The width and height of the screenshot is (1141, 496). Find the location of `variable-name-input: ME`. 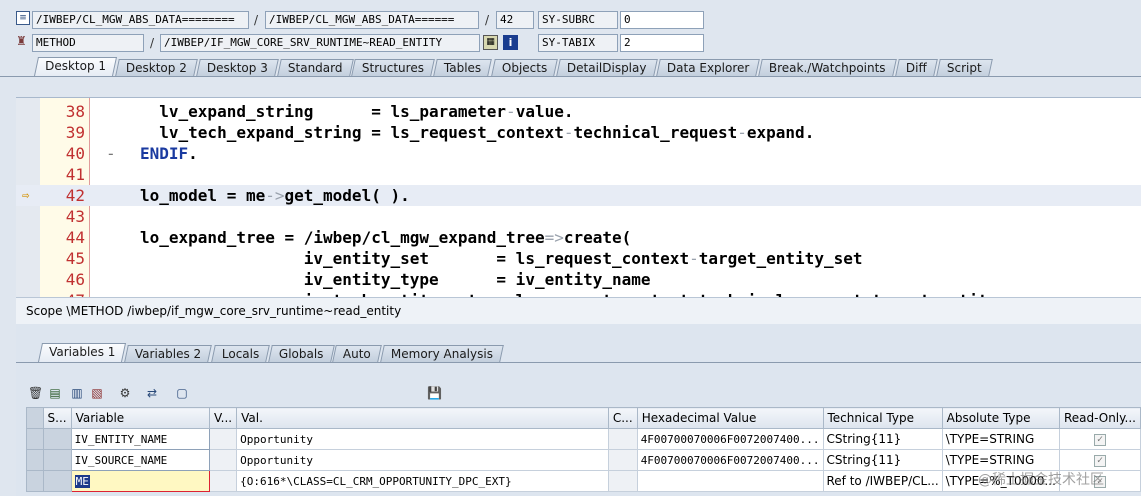

variable-name-input: ME is located at coordinates (140, 481).